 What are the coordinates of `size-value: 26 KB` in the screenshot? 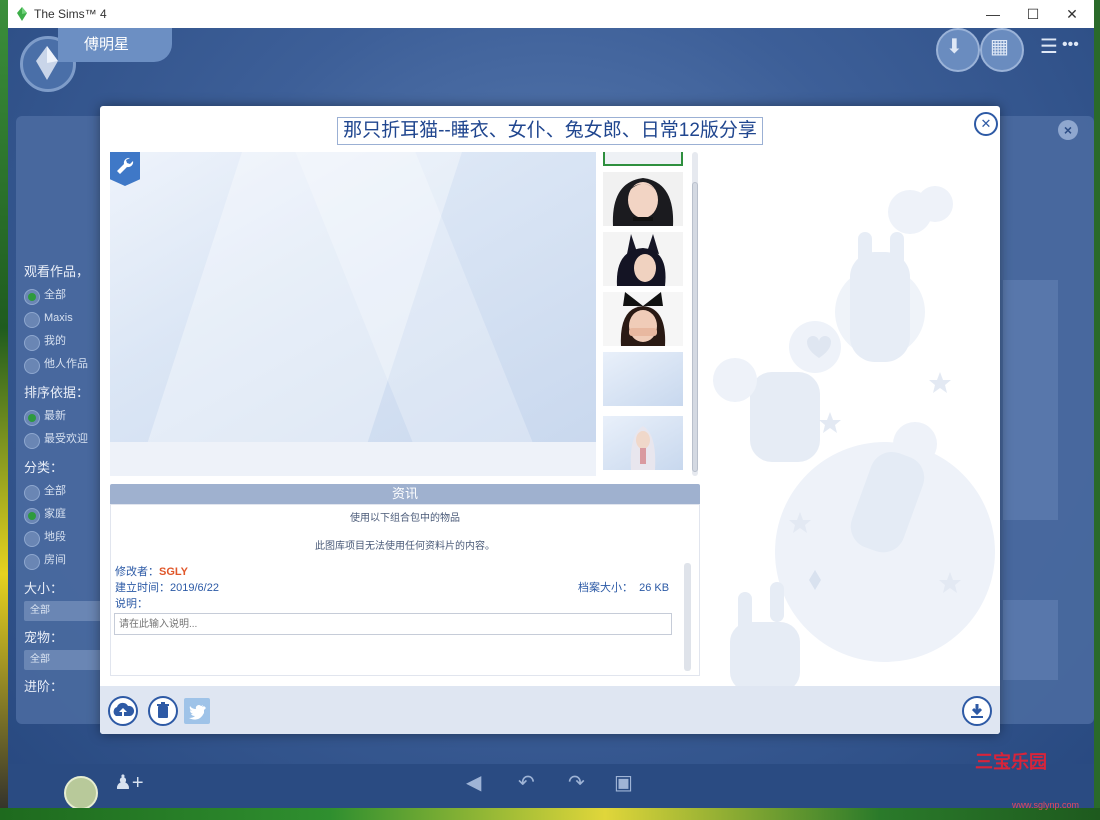 It's located at (654, 588).